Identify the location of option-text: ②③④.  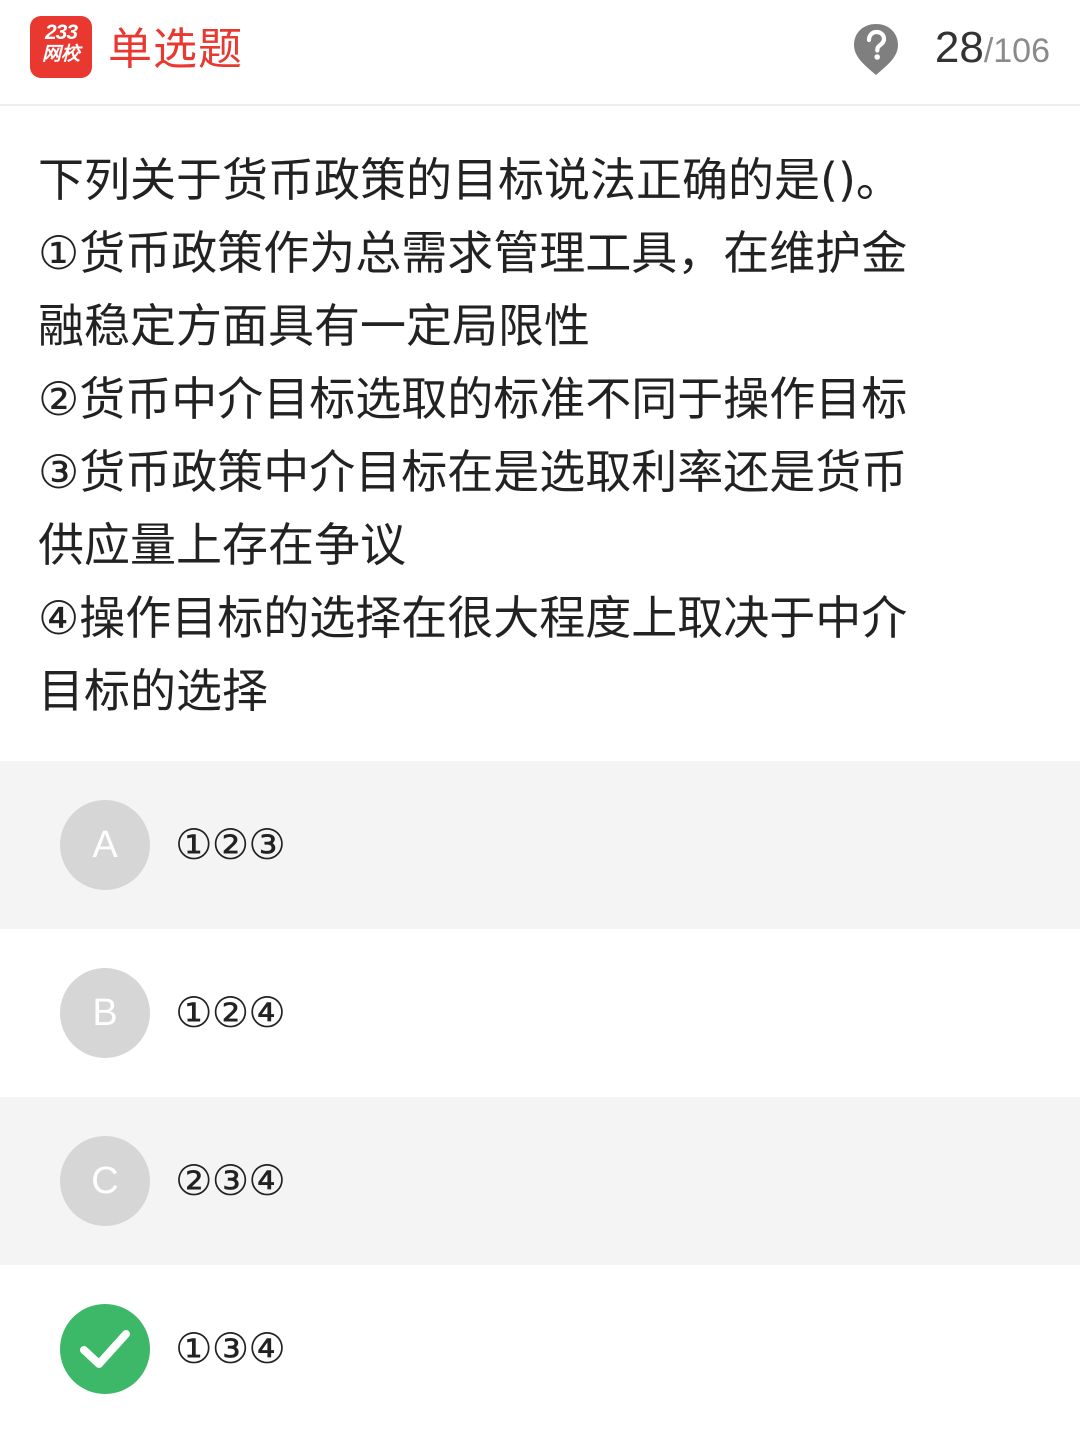
(230, 1180).